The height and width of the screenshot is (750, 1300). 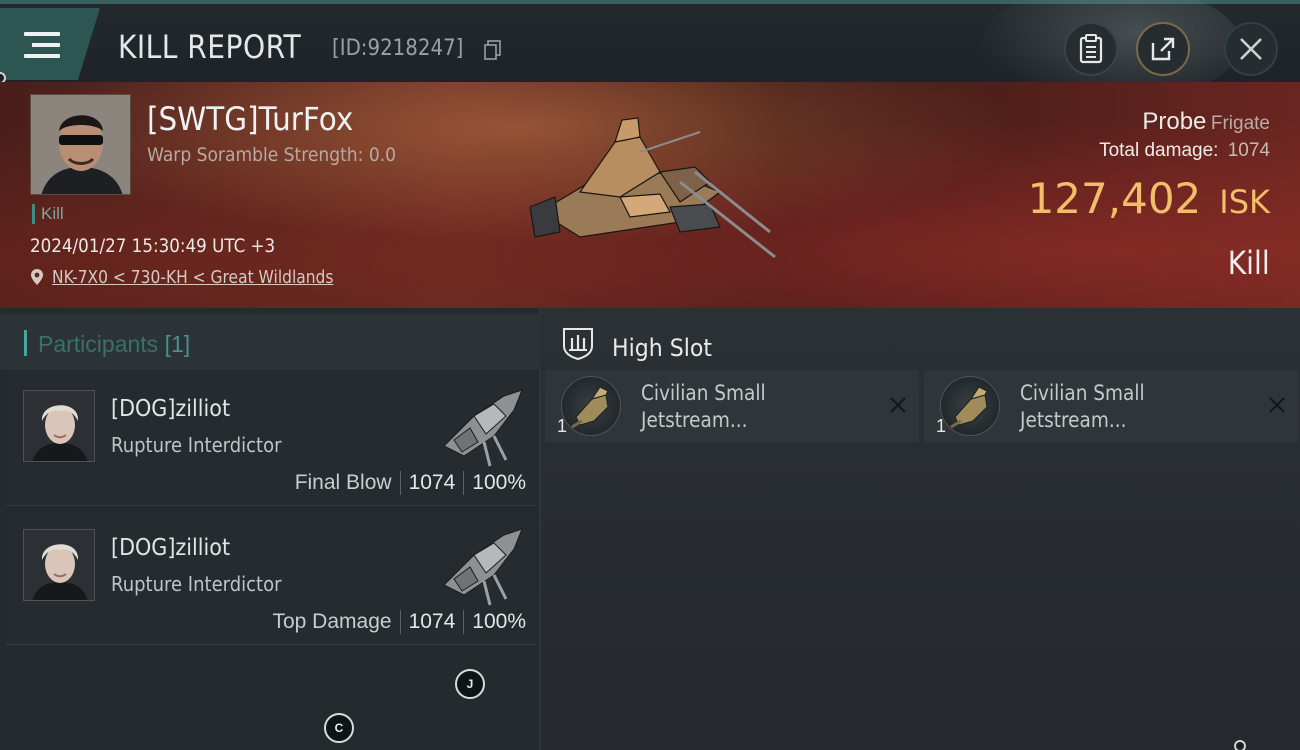 What do you see at coordinates (332, 621) in the screenshot?
I see `participant-role: Top Damage` at bounding box center [332, 621].